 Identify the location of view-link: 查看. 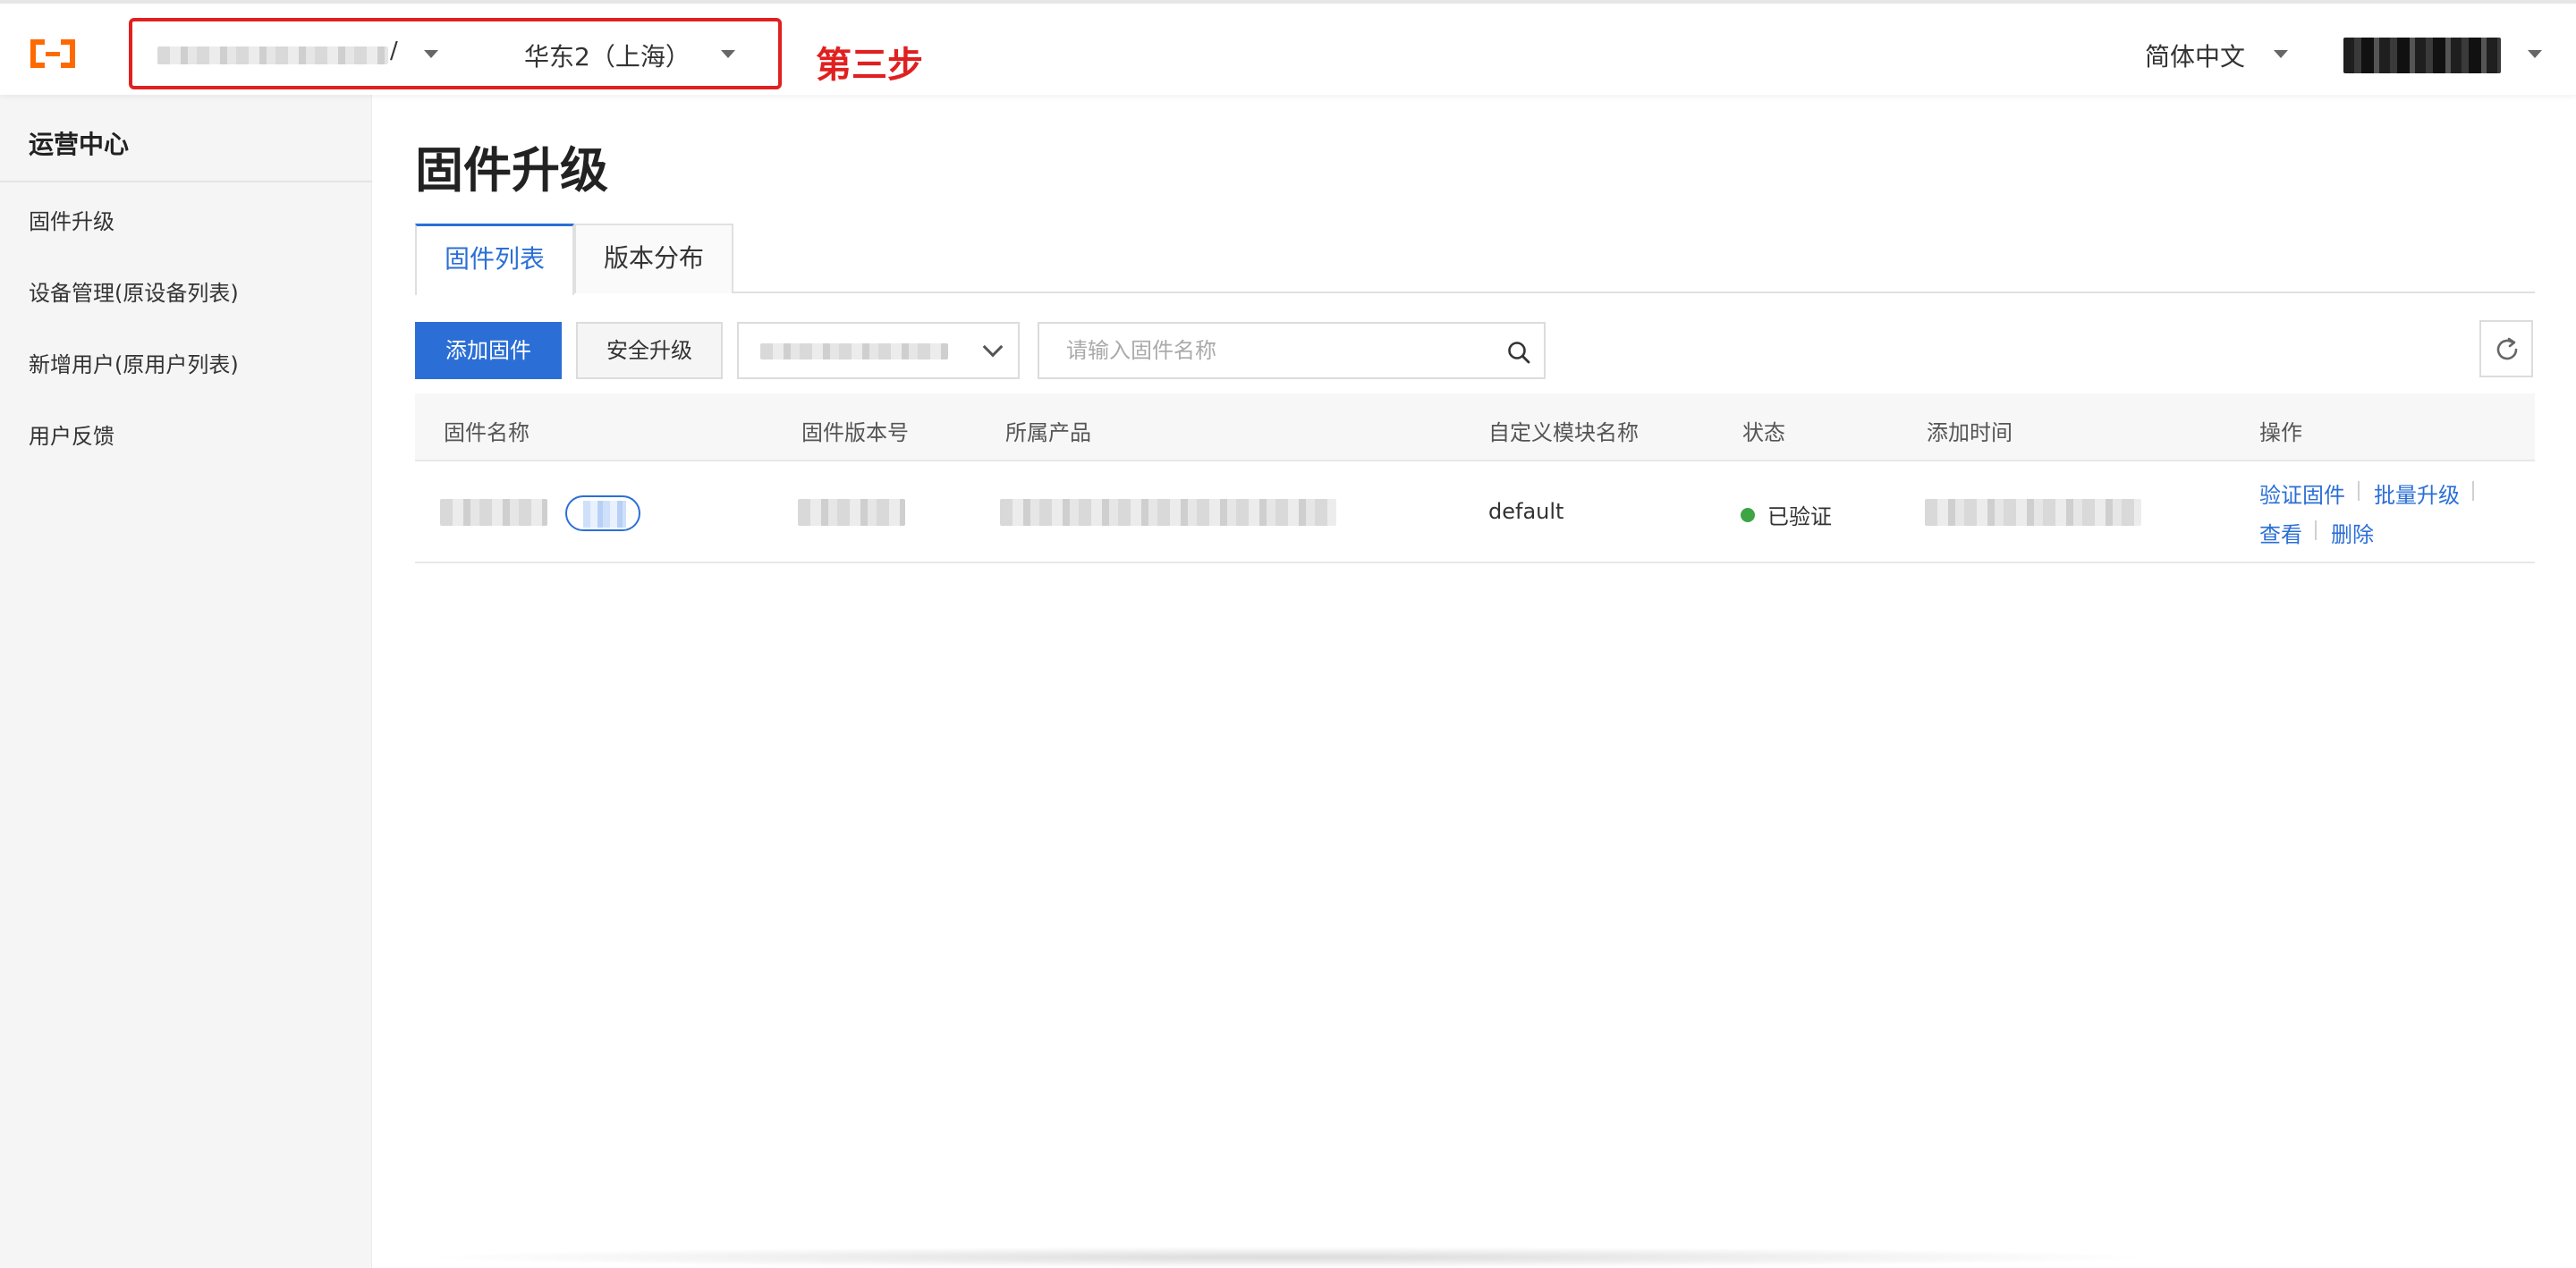
(2280, 532).